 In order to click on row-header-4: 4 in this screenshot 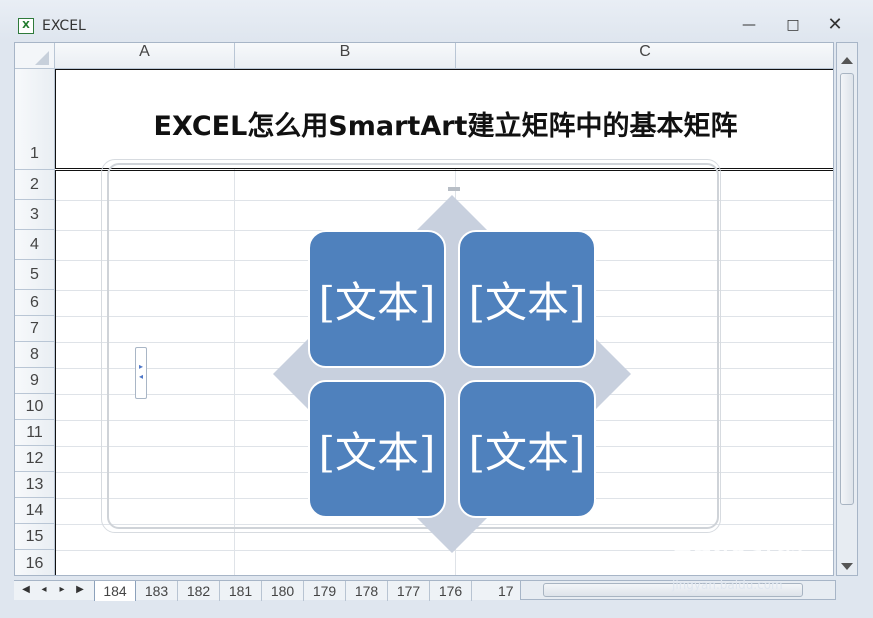, I will do `click(35, 245)`.